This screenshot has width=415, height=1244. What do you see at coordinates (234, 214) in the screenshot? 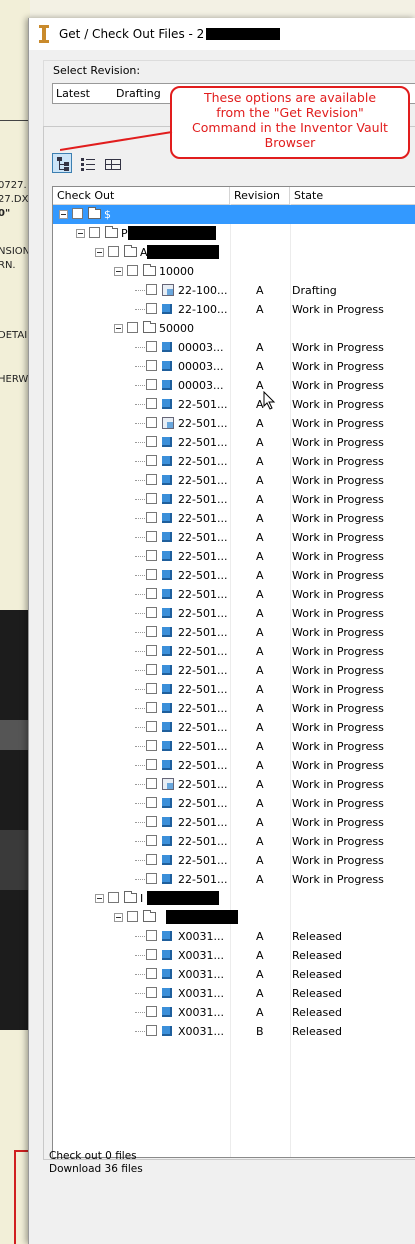
I see `folder-row: $` at bounding box center [234, 214].